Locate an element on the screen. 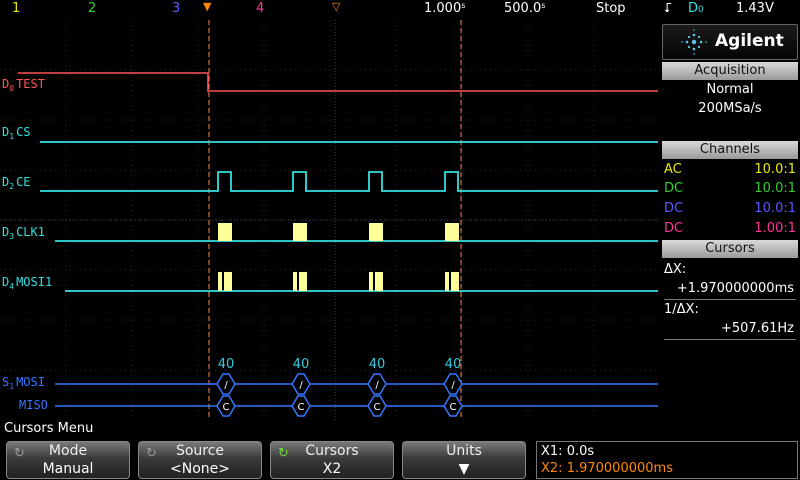 The image size is (800, 480). trigger-source: D0 is located at coordinates (696, 8).